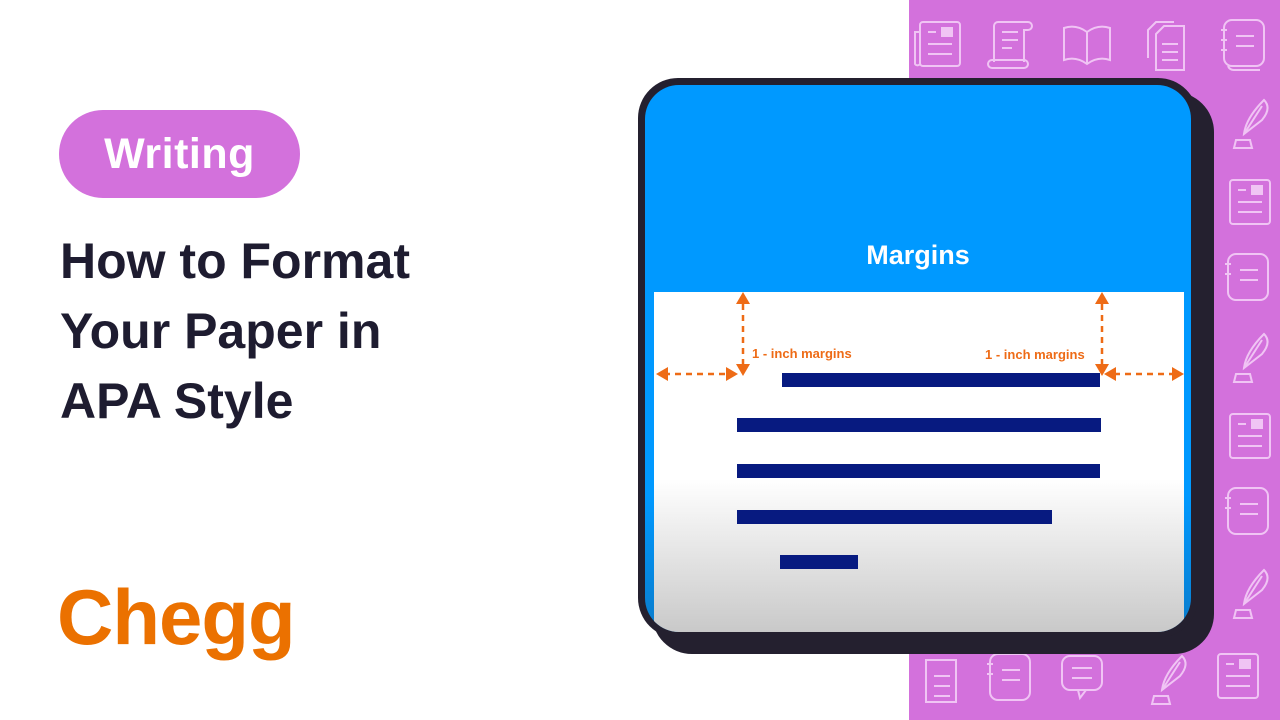  I want to click on left-margin-label: 1 - inch margins, so click(802, 353).